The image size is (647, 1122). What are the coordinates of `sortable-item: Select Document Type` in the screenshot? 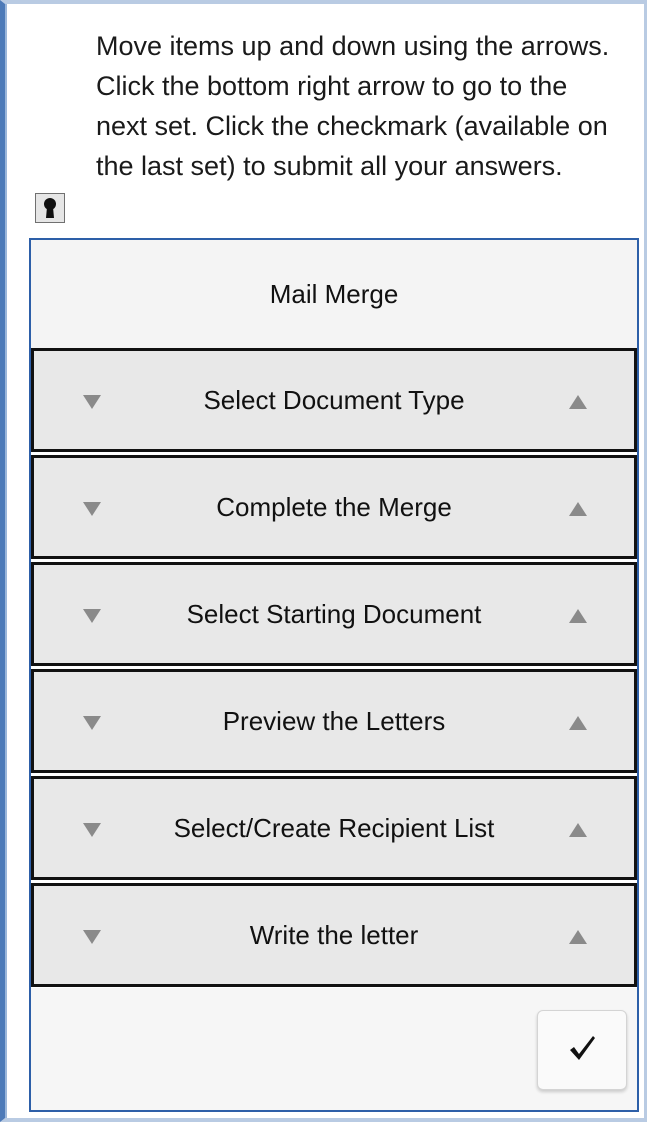 It's located at (334, 400).